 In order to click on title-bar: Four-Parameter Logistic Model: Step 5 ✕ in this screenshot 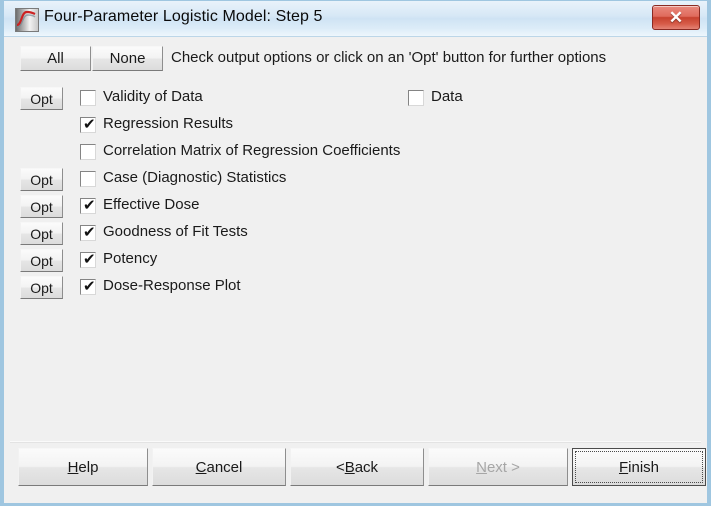, I will do `click(355, 19)`.